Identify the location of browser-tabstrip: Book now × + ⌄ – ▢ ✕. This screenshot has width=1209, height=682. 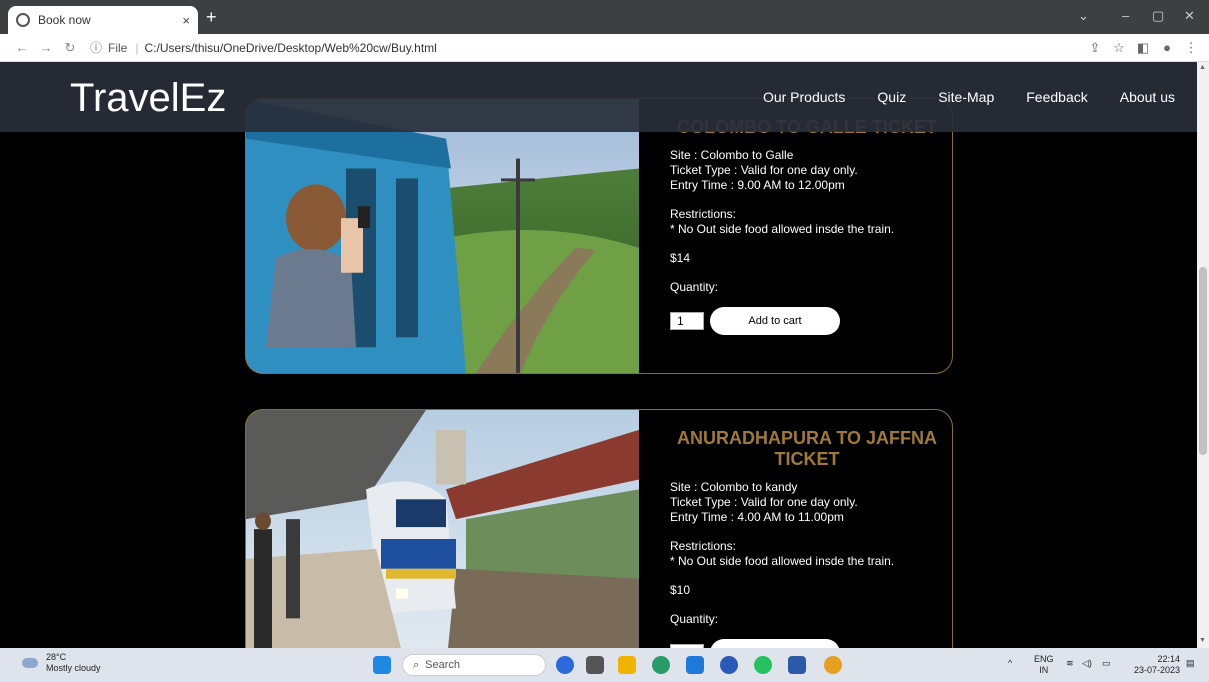
(604, 17).